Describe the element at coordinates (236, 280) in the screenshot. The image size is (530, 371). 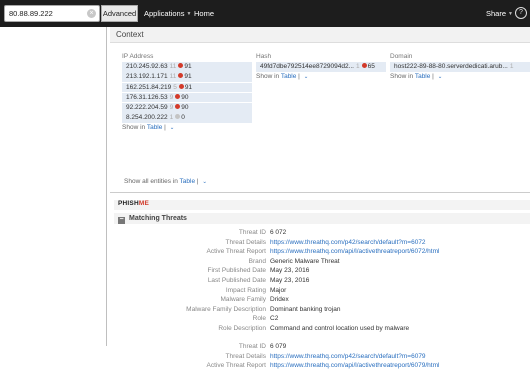
I see `field-label: Last Published Date` at that location.